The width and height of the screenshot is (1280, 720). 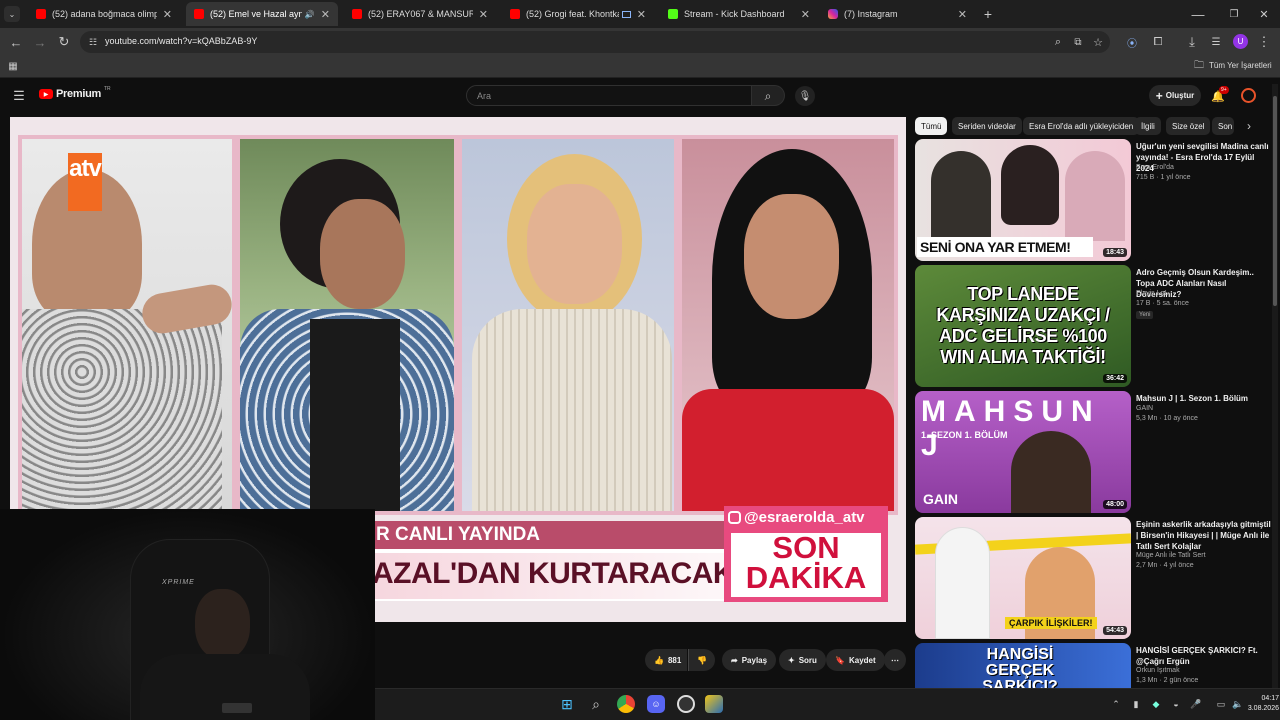 What do you see at coordinates (1023, 452) in the screenshot?
I see `video-thumbnail: MAHSUN J 1. SEZON 1. BÖLÜM GAIN 48:00` at bounding box center [1023, 452].